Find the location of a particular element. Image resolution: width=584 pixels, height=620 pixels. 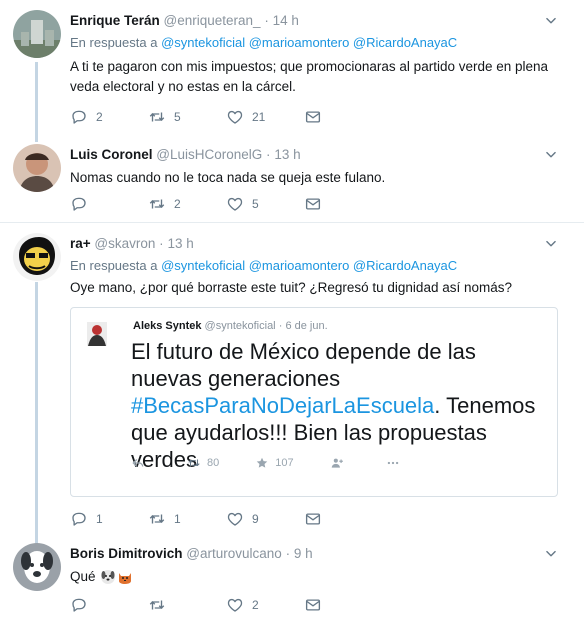

quoted-more-button is located at coordinates (396, 463).